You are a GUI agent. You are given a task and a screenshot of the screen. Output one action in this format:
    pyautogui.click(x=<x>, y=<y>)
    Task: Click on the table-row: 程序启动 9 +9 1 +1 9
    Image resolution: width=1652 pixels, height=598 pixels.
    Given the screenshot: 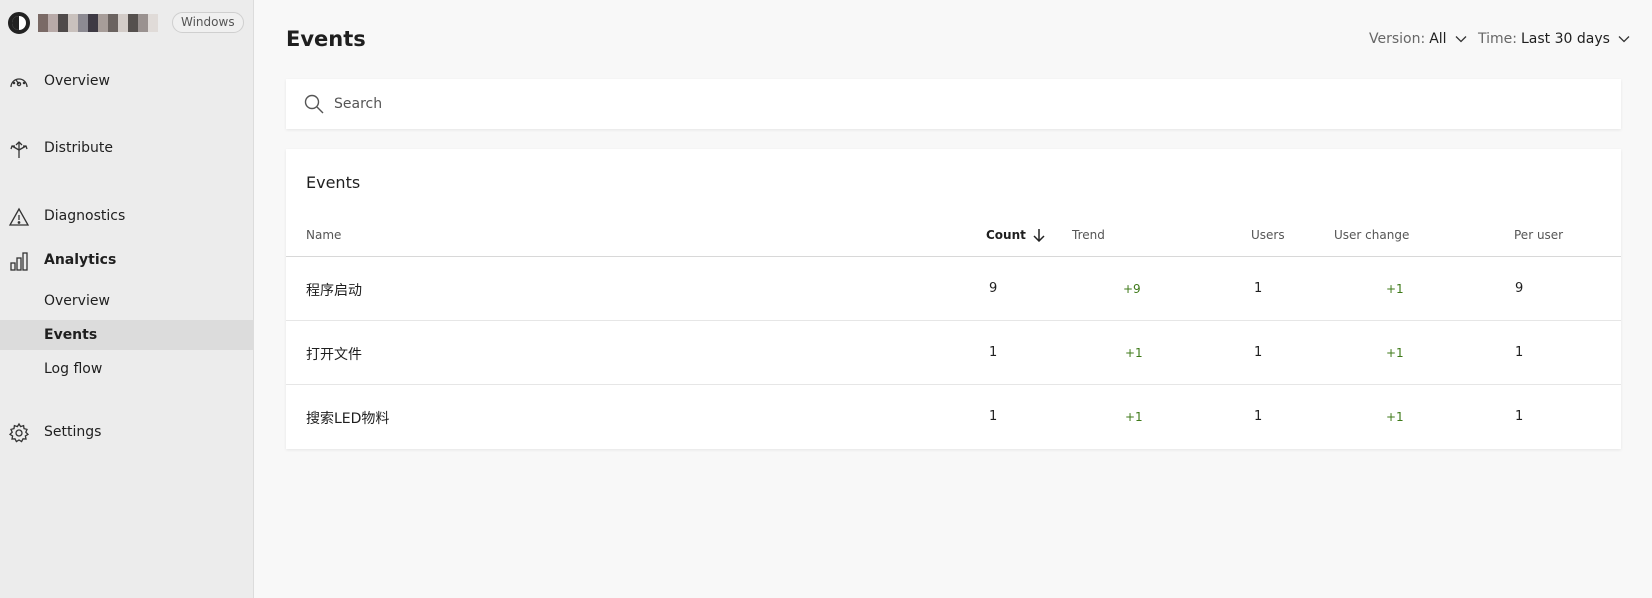 What is the action you would take?
    pyautogui.click(x=953, y=289)
    